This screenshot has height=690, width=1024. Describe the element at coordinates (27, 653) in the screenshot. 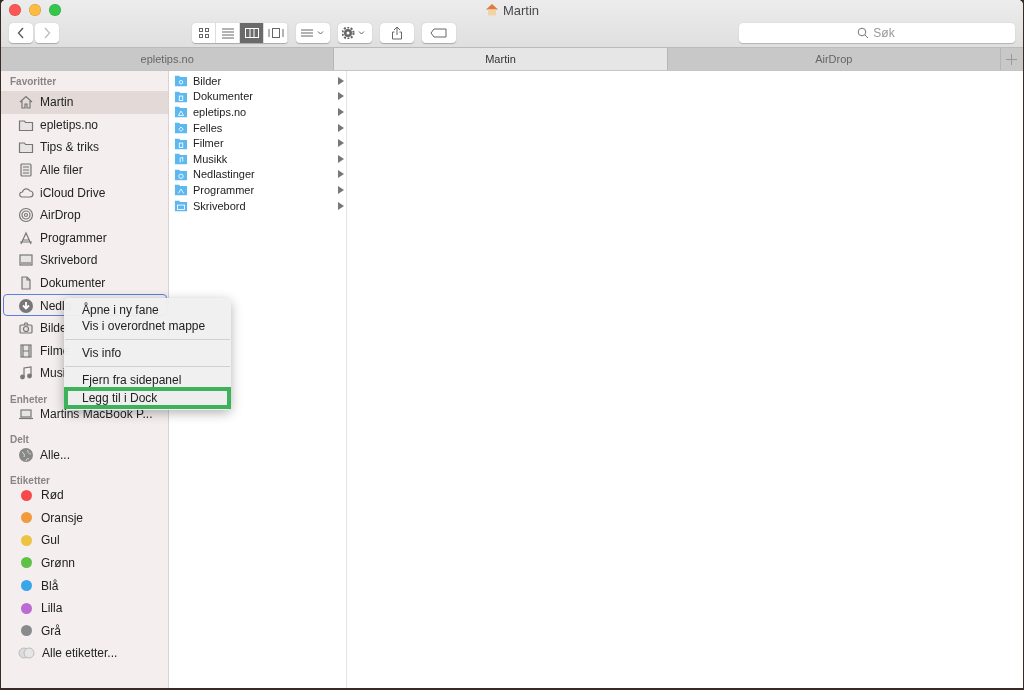

I see `tags-icon` at that location.